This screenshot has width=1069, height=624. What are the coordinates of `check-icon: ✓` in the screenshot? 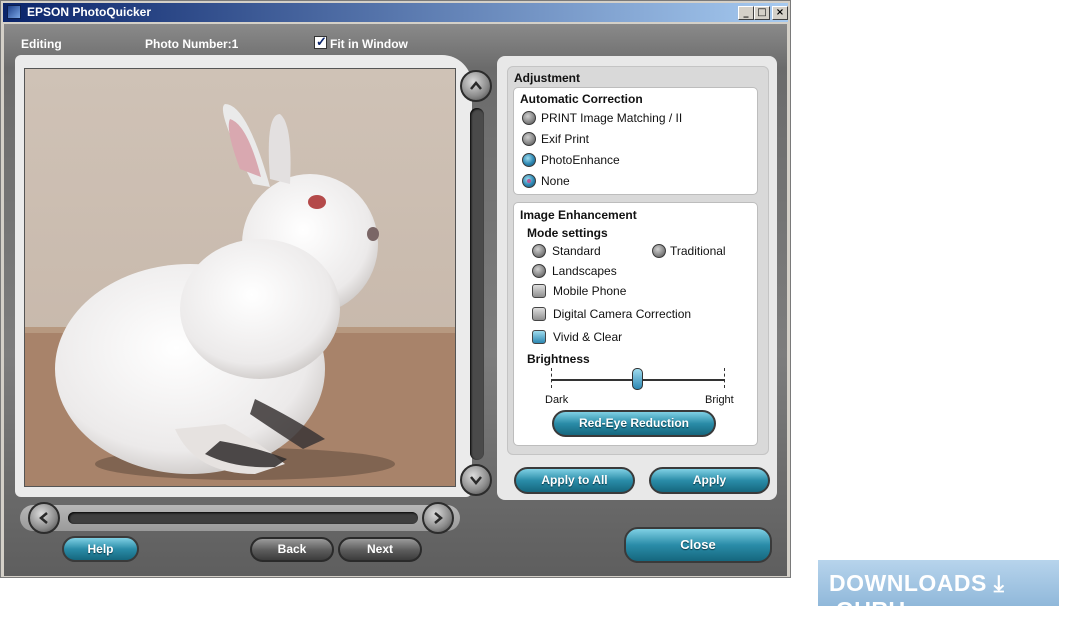 It's located at (321, 41).